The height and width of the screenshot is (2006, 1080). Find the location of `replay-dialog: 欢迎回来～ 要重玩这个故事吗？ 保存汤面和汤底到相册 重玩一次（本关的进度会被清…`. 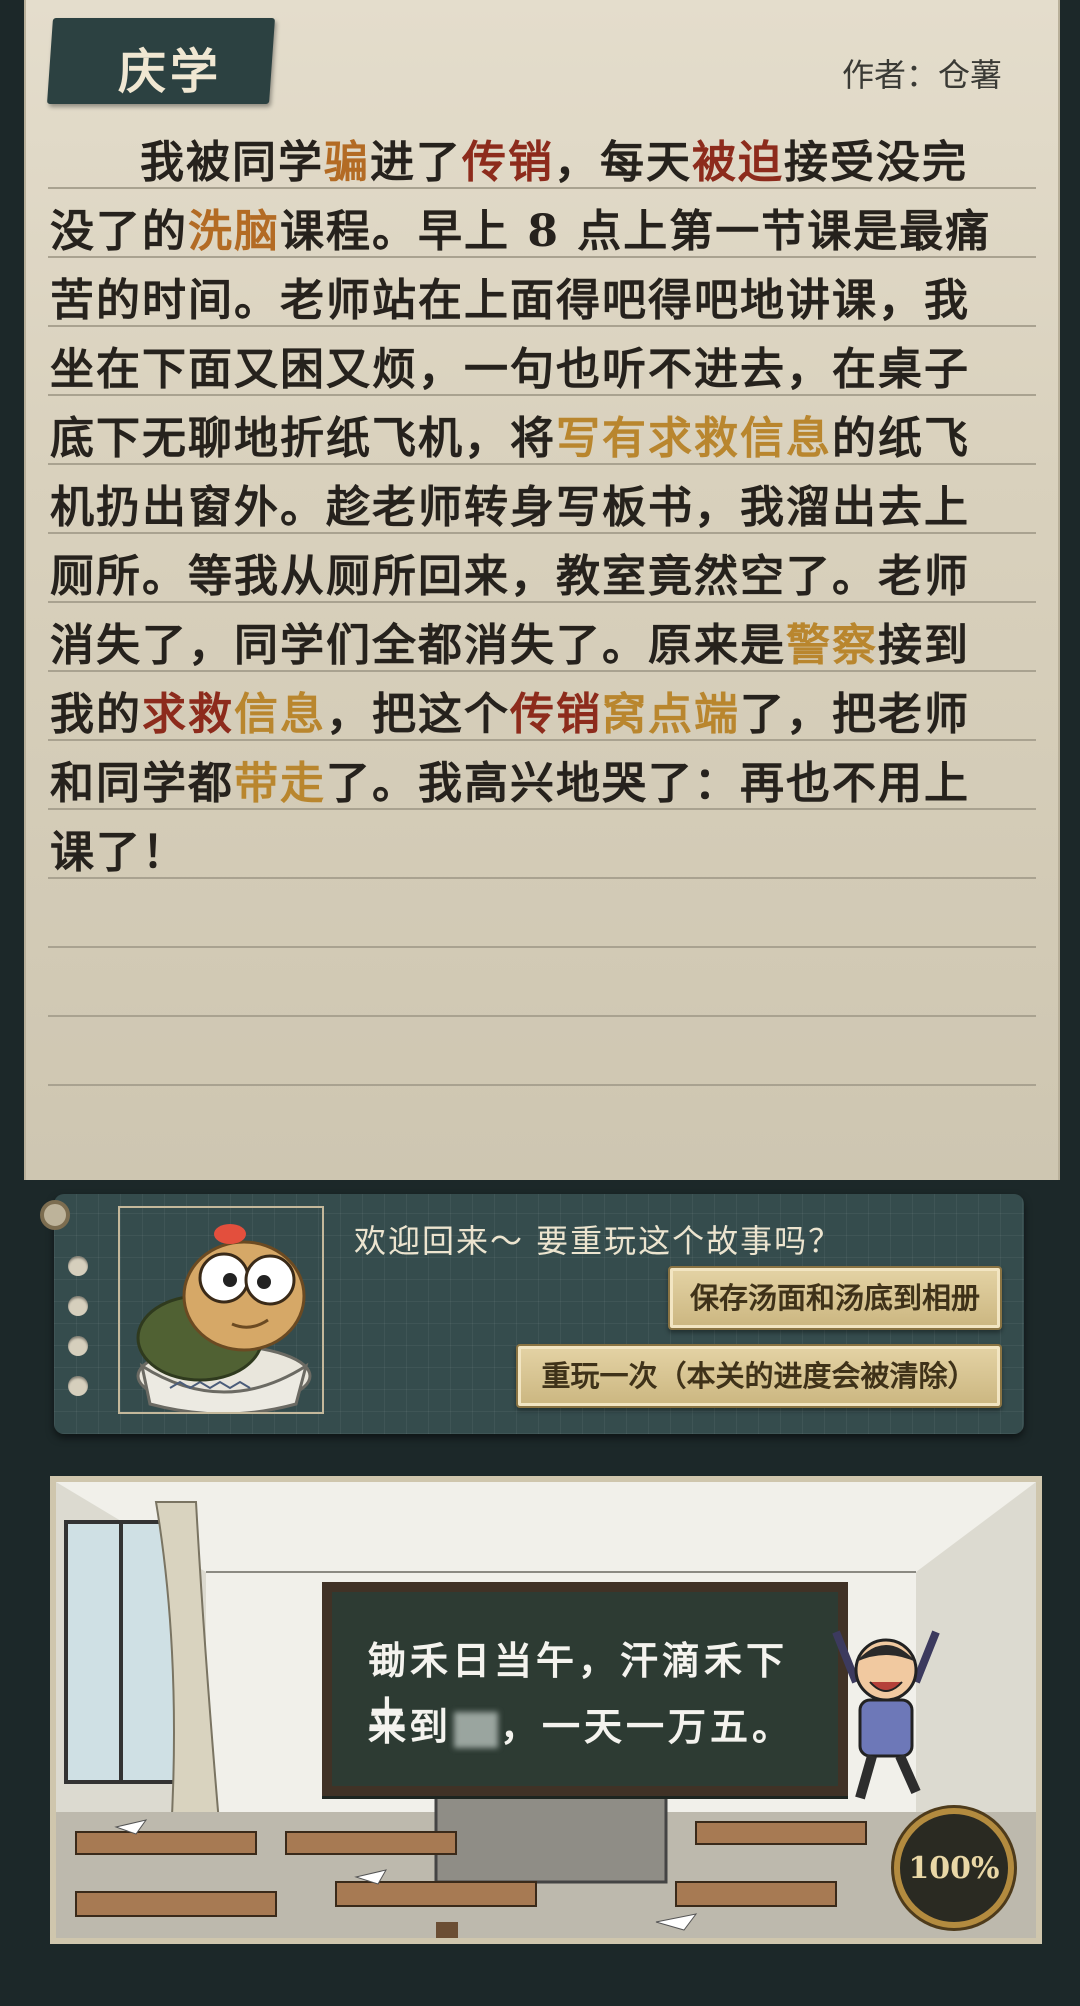

replay-dialog: 欢迎回来～ 要重玩这个故事吗？ 保存汤面和汤底到相册 重玩一次（本关的进度会被清… is located at coordinates (539, 1314).